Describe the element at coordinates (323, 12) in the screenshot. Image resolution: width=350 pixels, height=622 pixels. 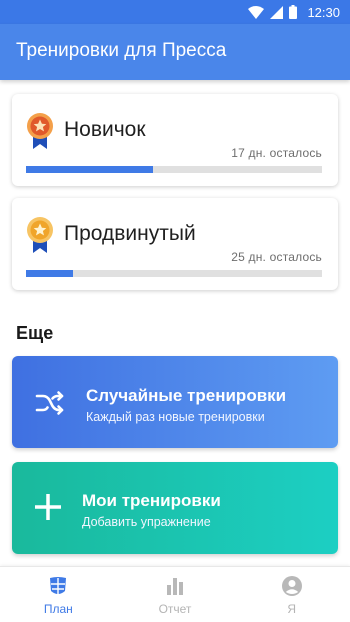
I see `status-time: 12:30` at that location.